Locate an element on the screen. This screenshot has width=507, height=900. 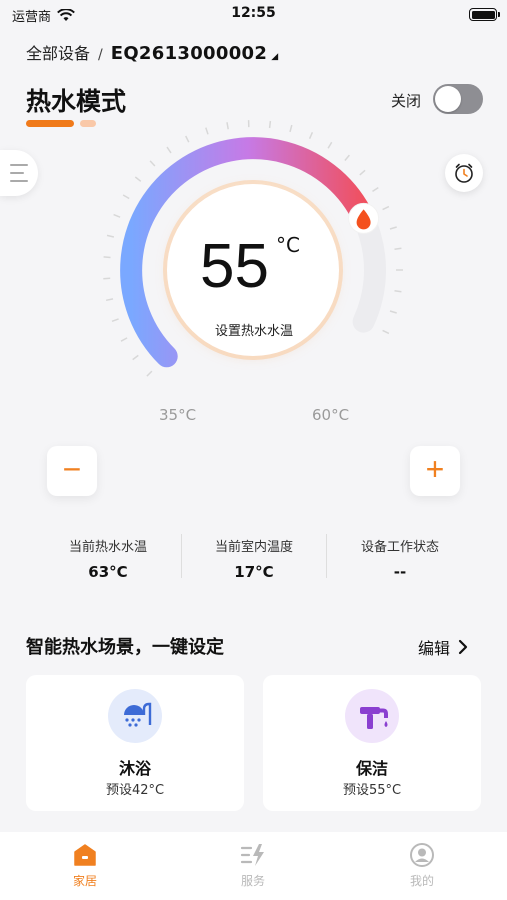
tab-profile: 我的 is located at coordinates (422, 865).